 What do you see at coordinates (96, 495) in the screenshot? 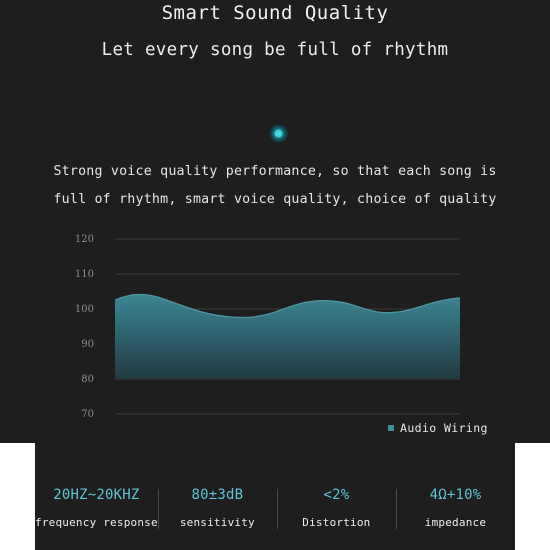
I see `spec-value: 20HZ~20KHZ` at bounding box center [96, 495].